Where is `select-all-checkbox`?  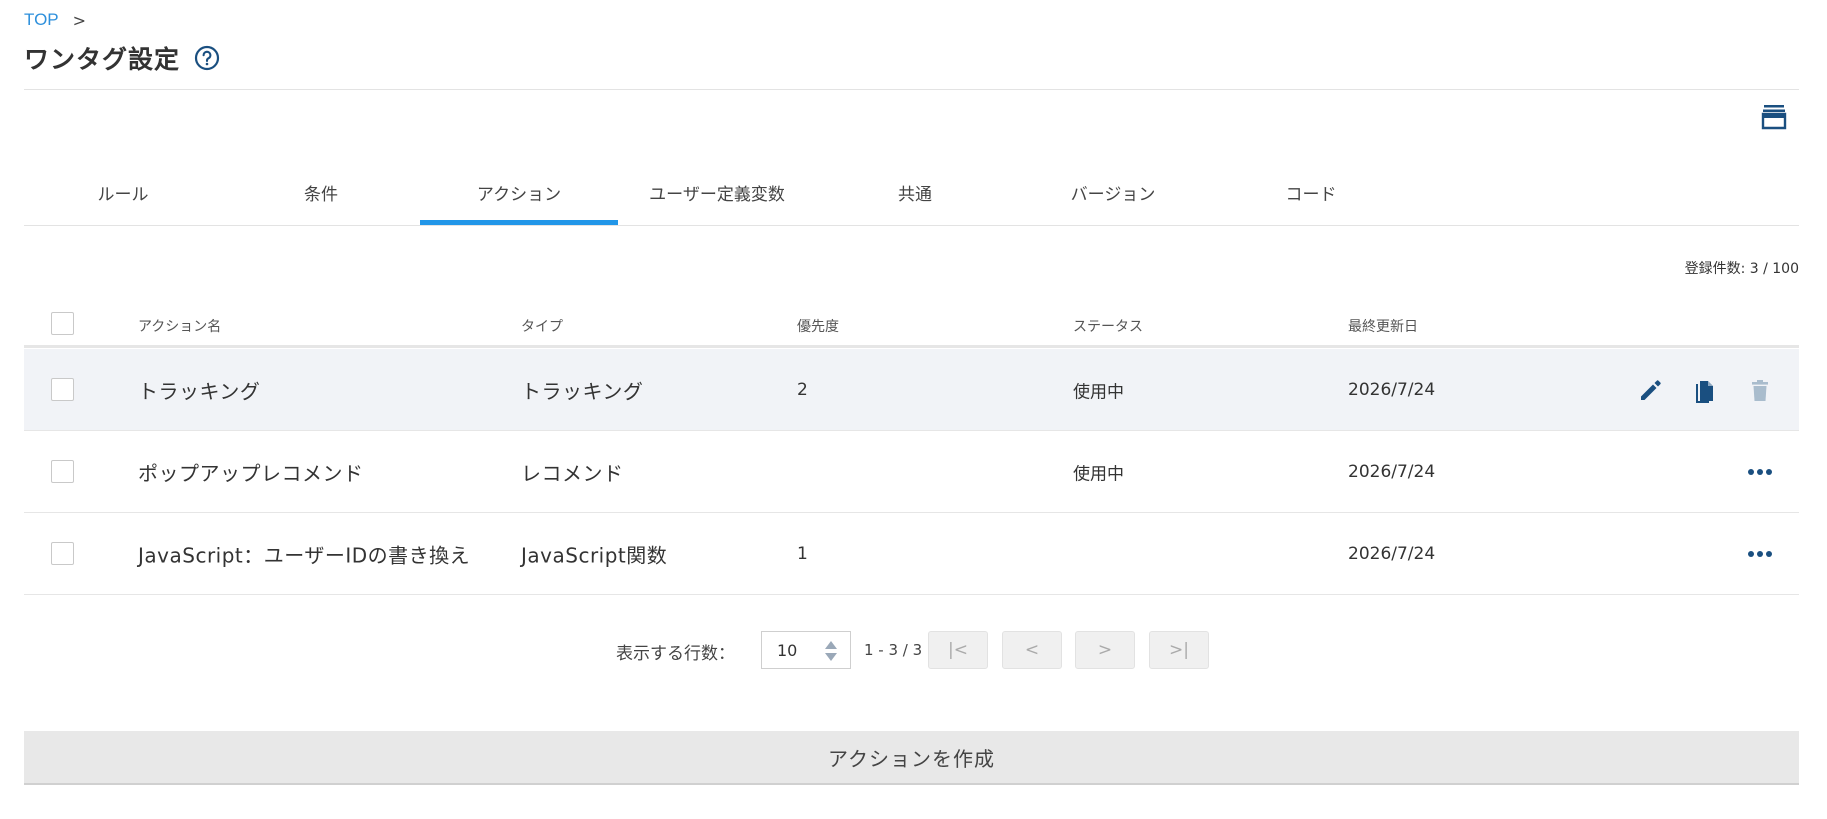 select-all-checkbox is located at coordinates (62, 323).